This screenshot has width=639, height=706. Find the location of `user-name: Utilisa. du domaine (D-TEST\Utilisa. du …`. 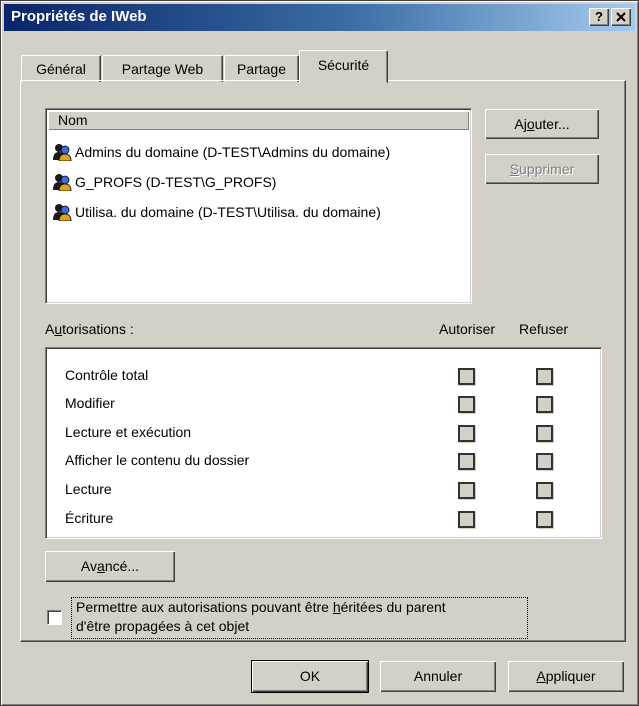

user-name: Utilisa. du domaine (D-TEST\Utilisa. du … is located at coordinates (228, 212).